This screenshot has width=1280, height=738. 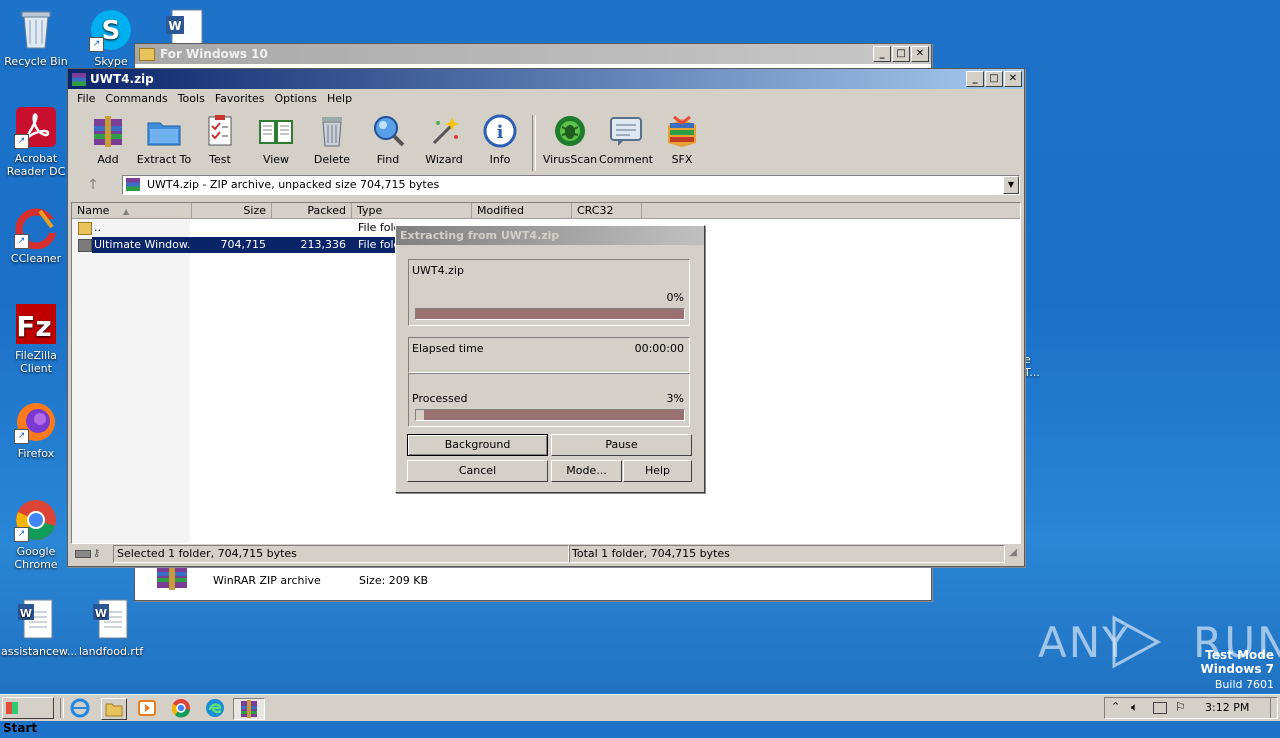 I want to click on chrome-taskbar-icon, so click(x=181, y=708).